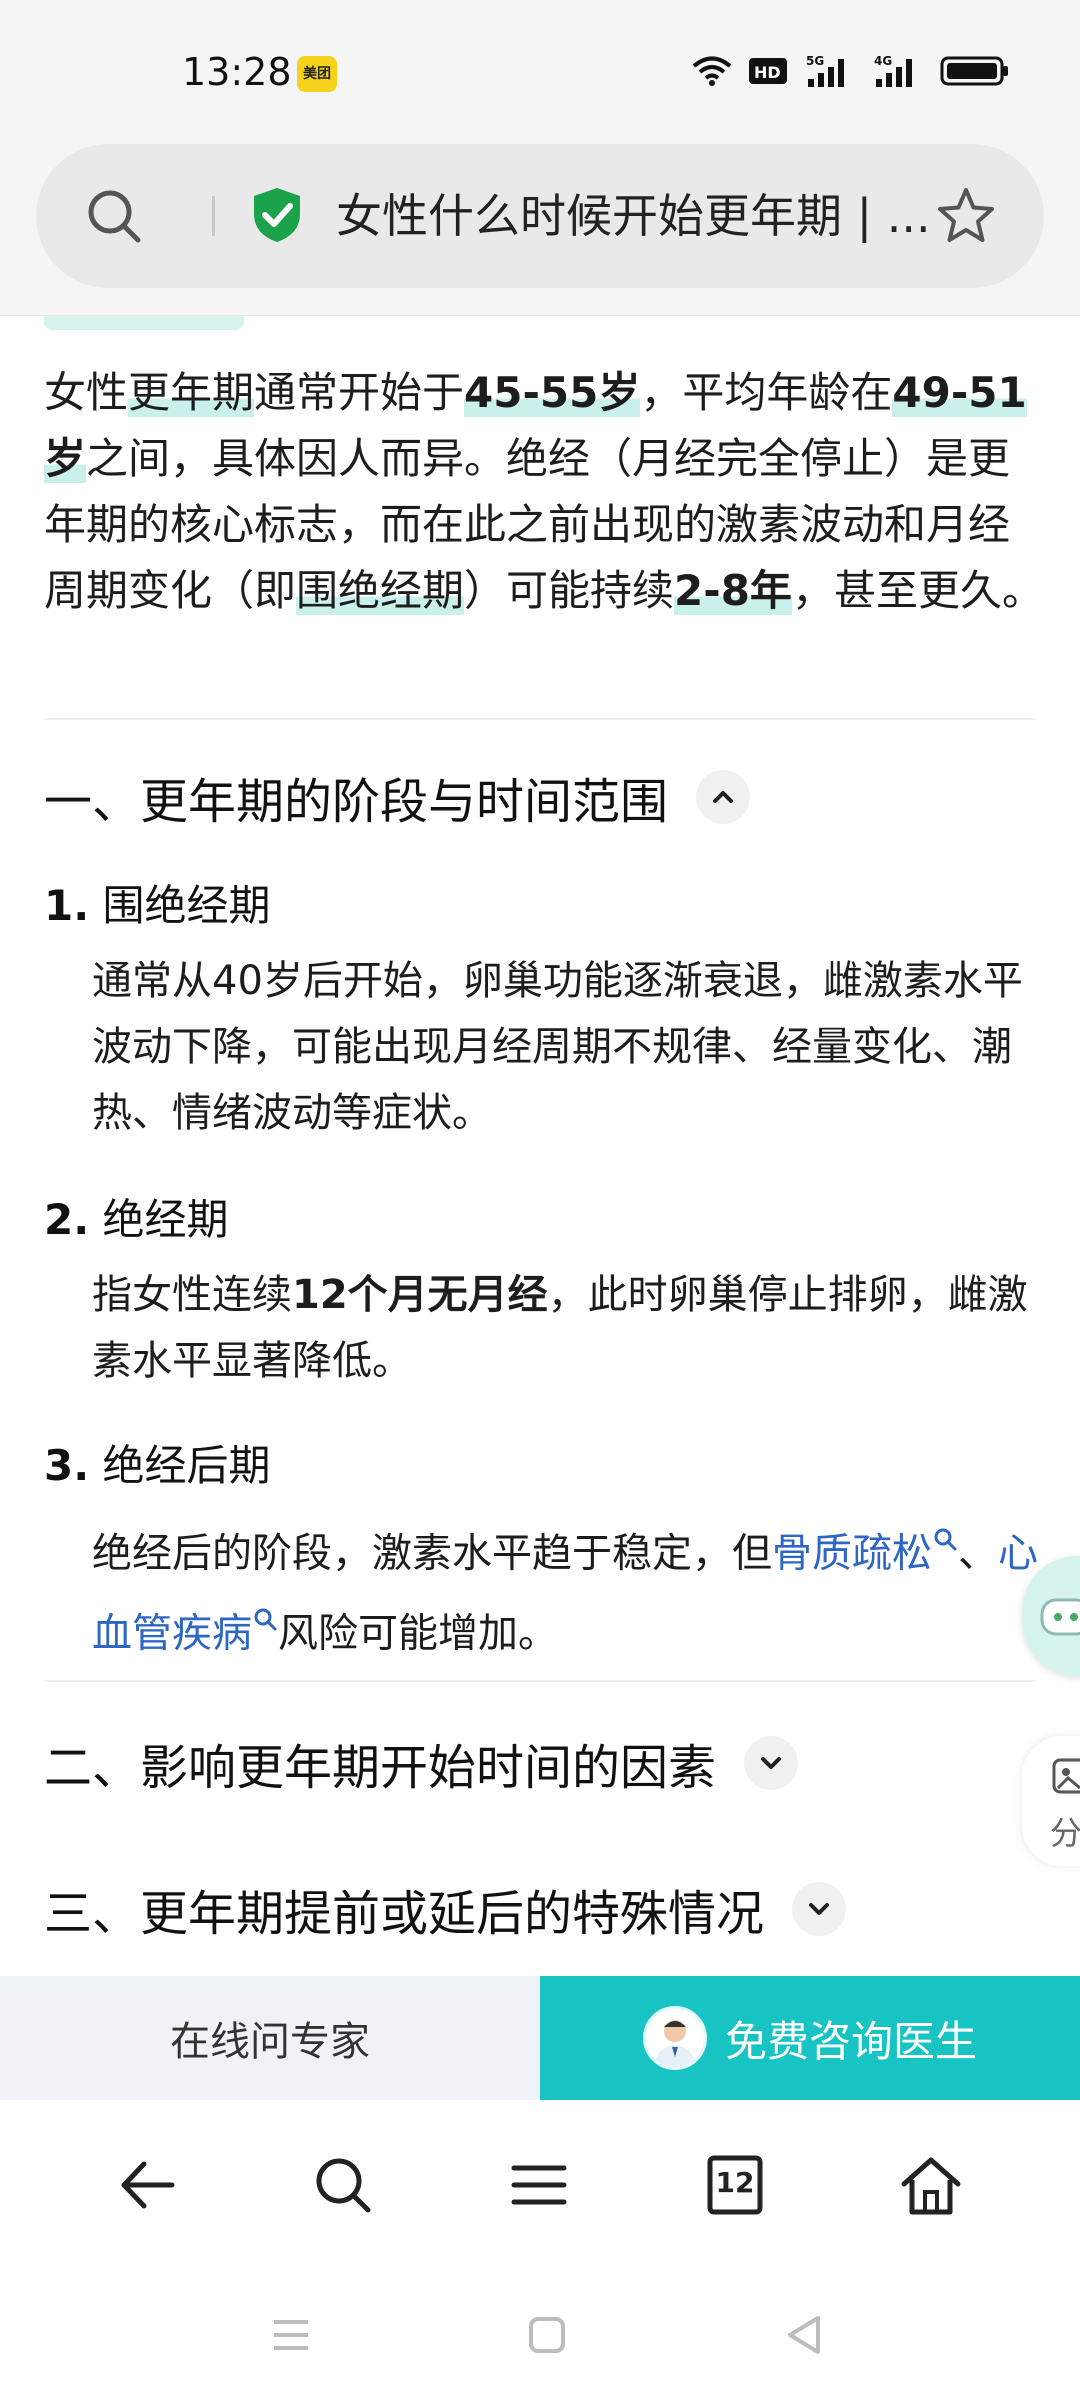  Describe the element at coordinates (712, 71) in the screenshot. I see `wifi-icon` at that location.